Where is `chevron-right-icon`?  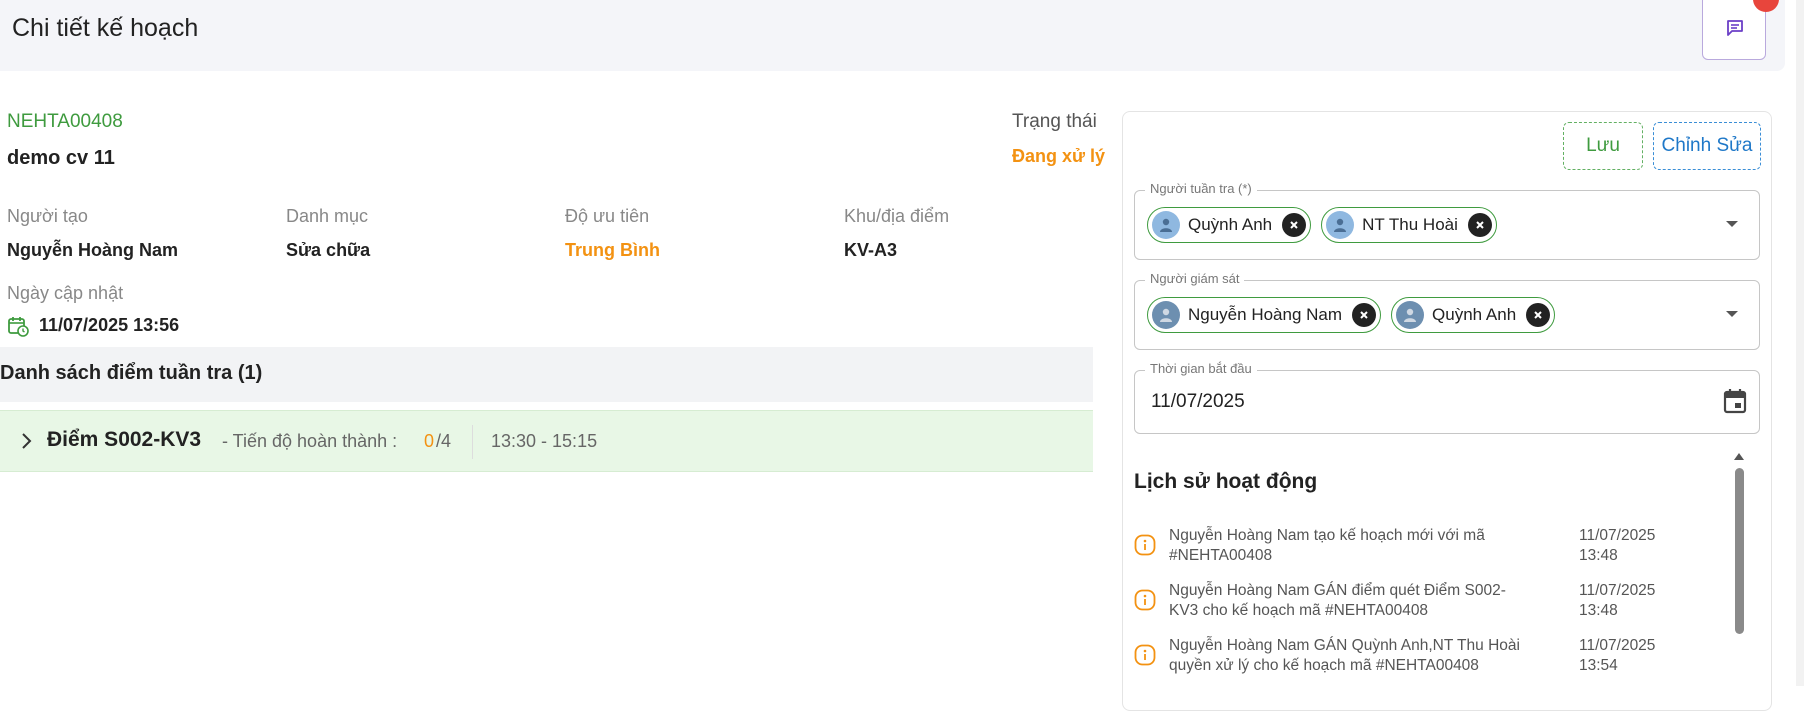 chevron-right-icon is located at coordinates (27, 441).